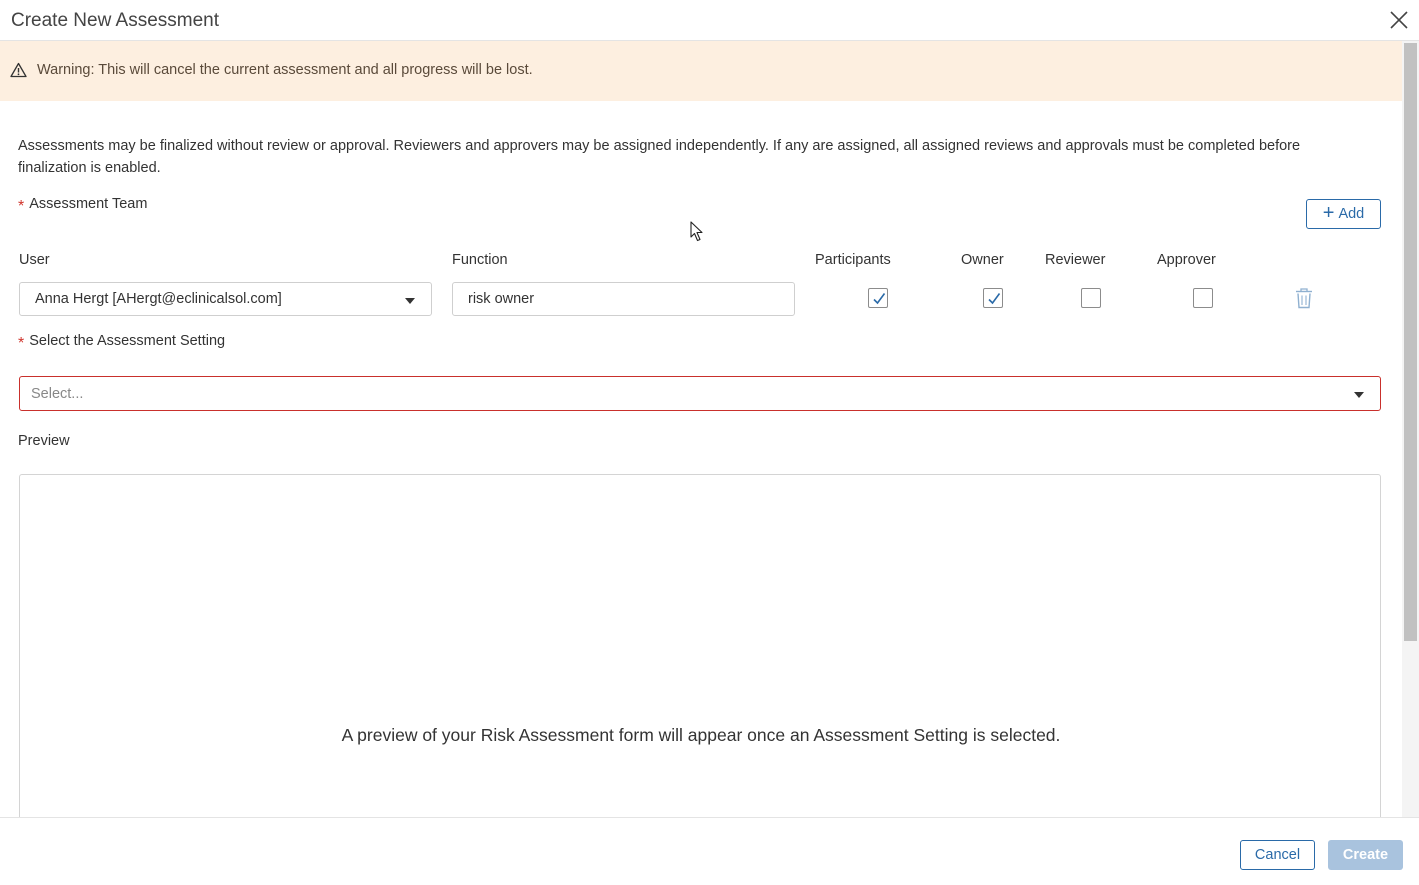  I want to click on cancel-button: Cancel, so click(1277, 855).